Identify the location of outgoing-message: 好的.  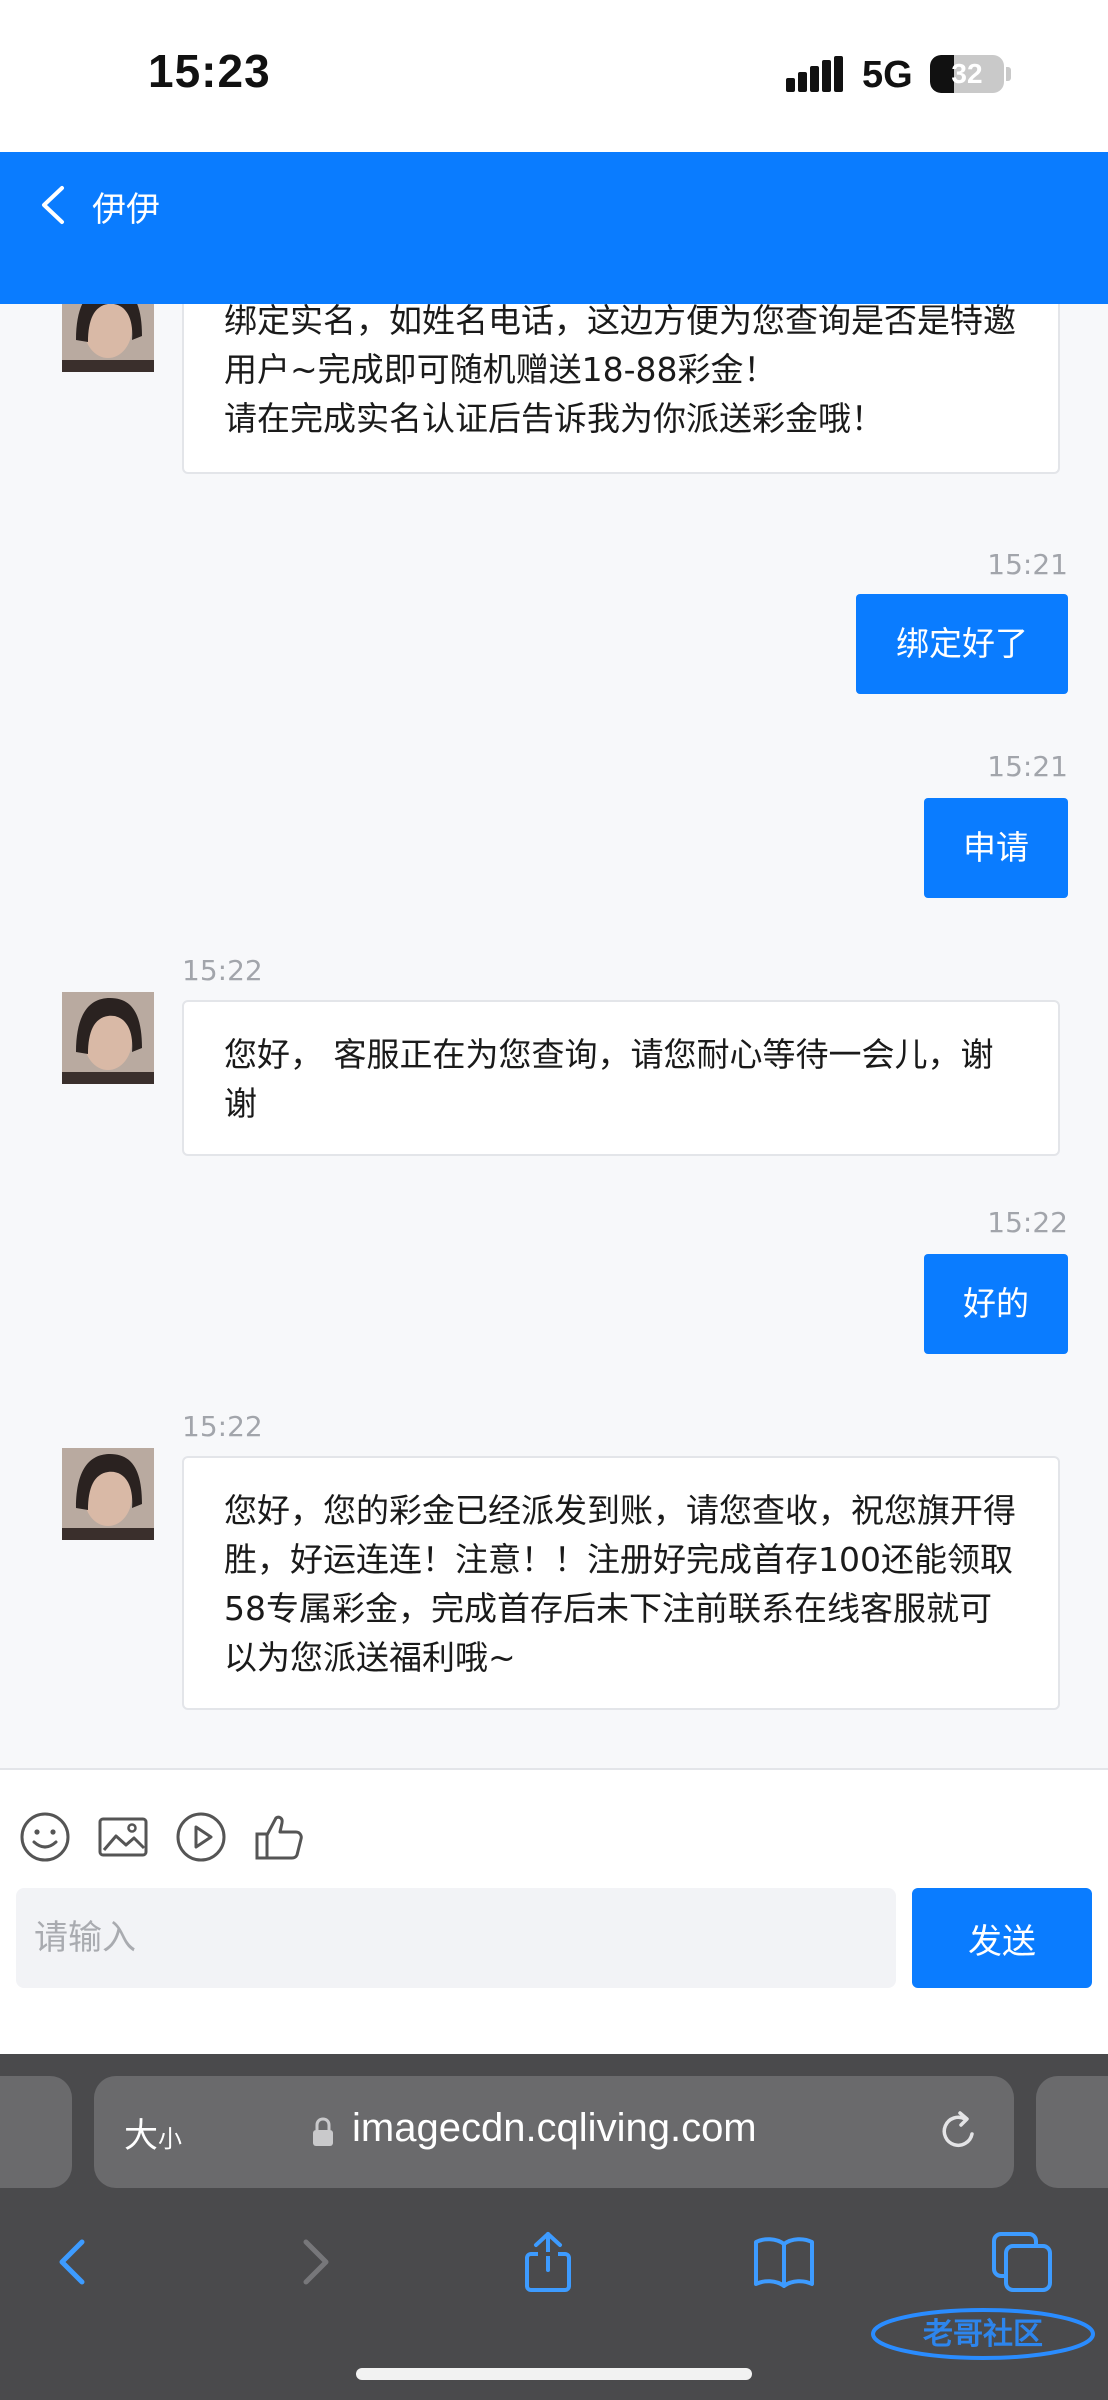
(996, 1304).